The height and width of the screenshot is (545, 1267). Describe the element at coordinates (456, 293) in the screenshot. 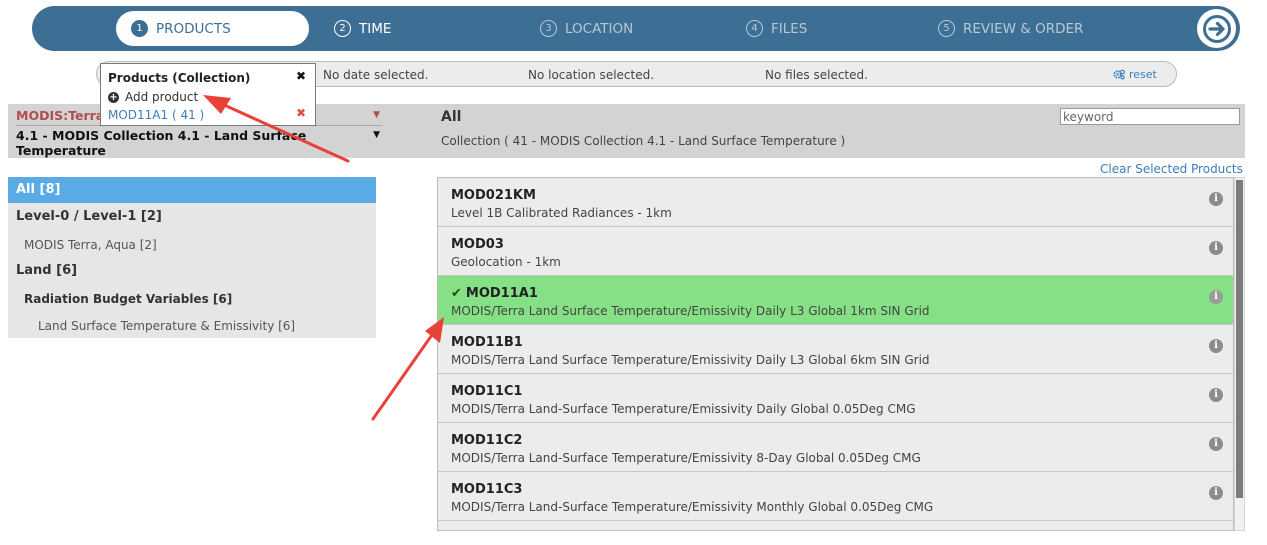

I see `check-icon: ✔` at that location.